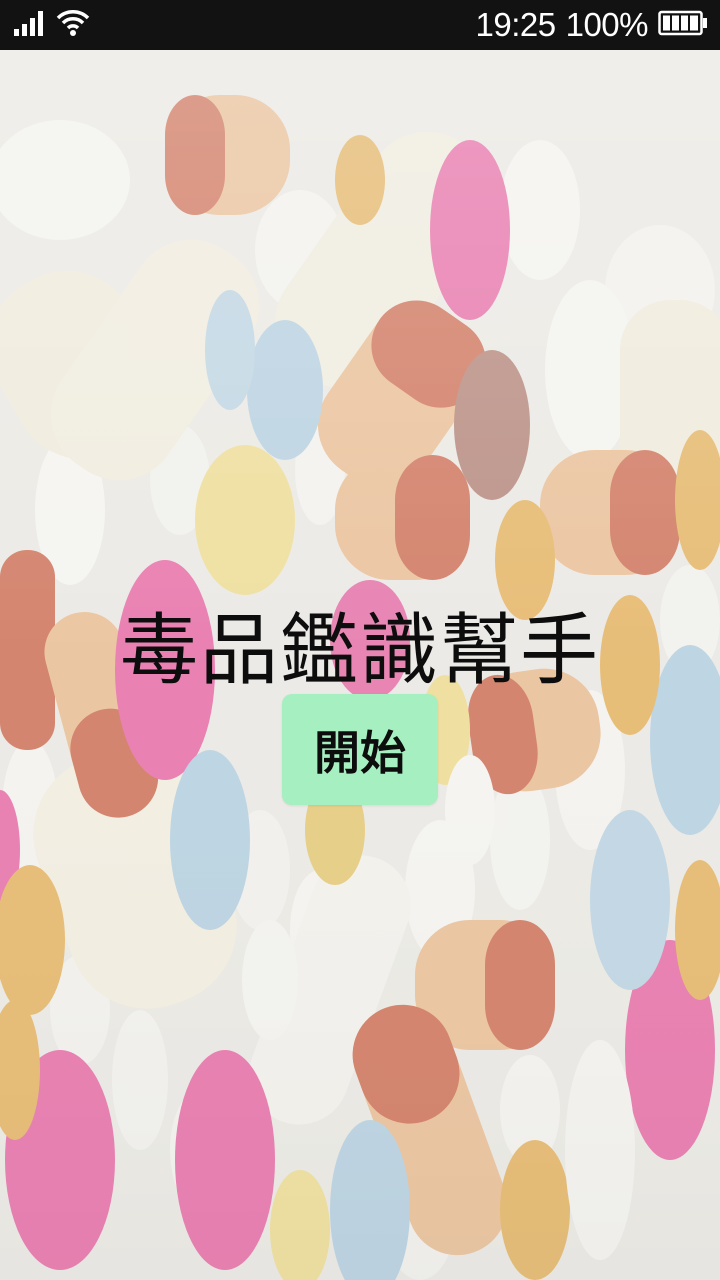 The image size is (720, 1280). What do you see at coordinates (31, 25) in the screenshot?
I see `signal-icon` at bounding box center [31, 25].